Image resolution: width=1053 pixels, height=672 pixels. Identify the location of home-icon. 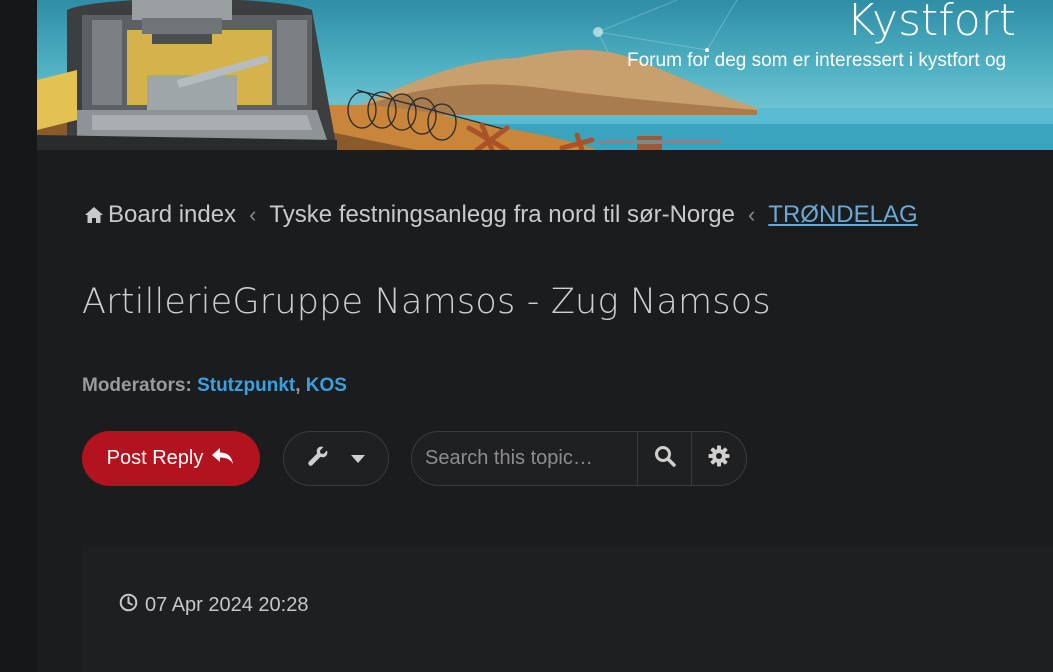
(94, 217).